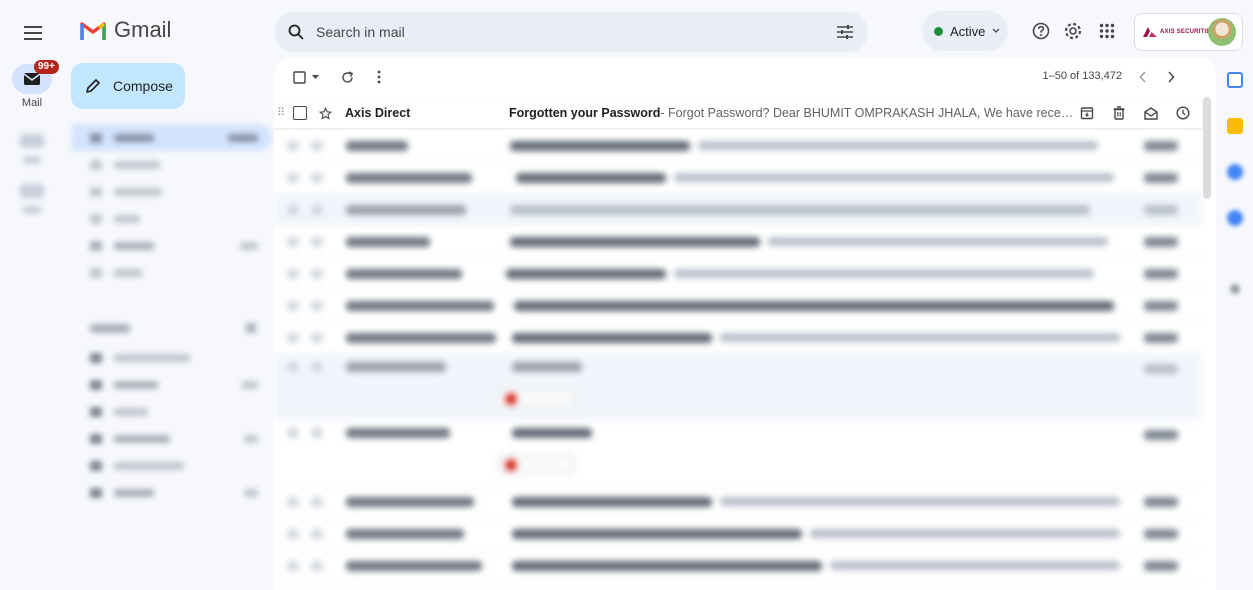 This screenshot has width=1253, height=590. What do you see at coordinates (93, 86) in the screenshot?
I see `pencil-icon` at bounding box center [93, 86].